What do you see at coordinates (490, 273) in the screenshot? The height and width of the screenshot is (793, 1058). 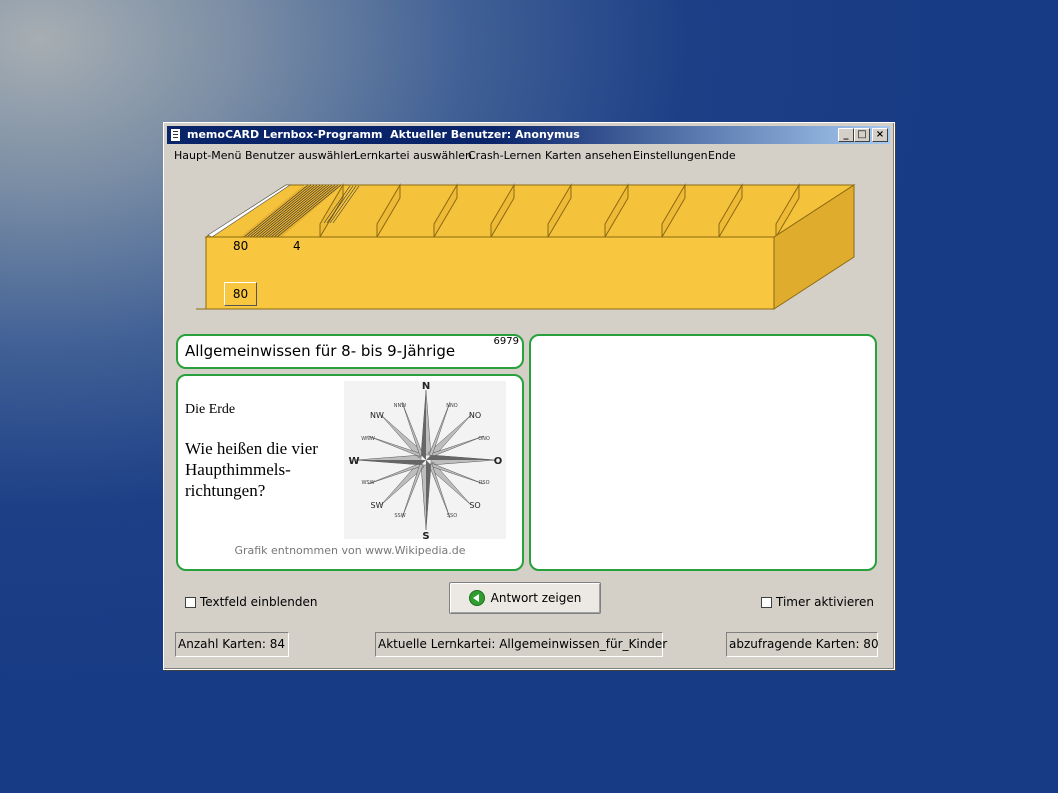 I see `lernbox-front` at bounding box center [490, 273].